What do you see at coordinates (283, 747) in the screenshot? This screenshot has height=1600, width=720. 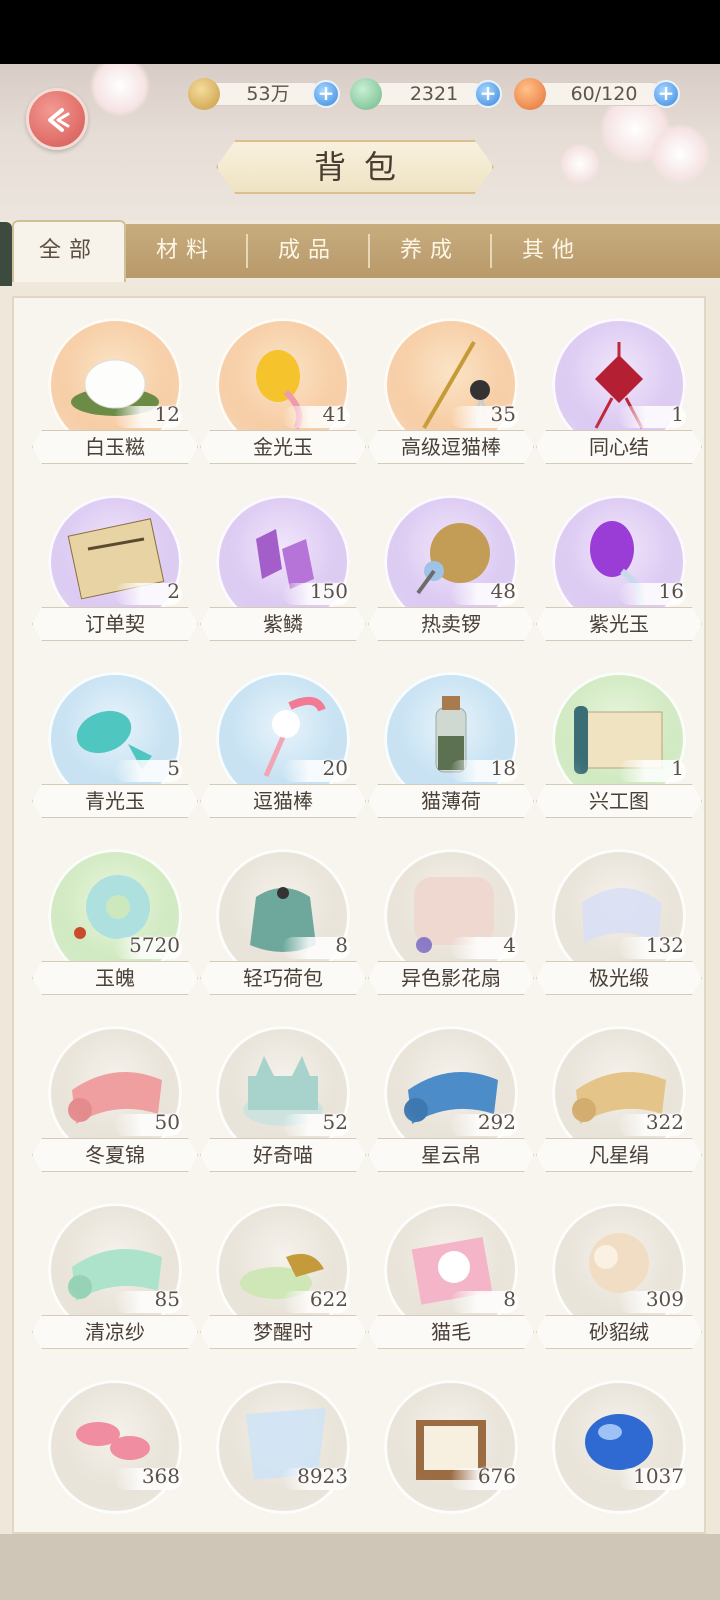 I see `inventory-item: 20 逗猫棒` at bounding box center [283, 747].